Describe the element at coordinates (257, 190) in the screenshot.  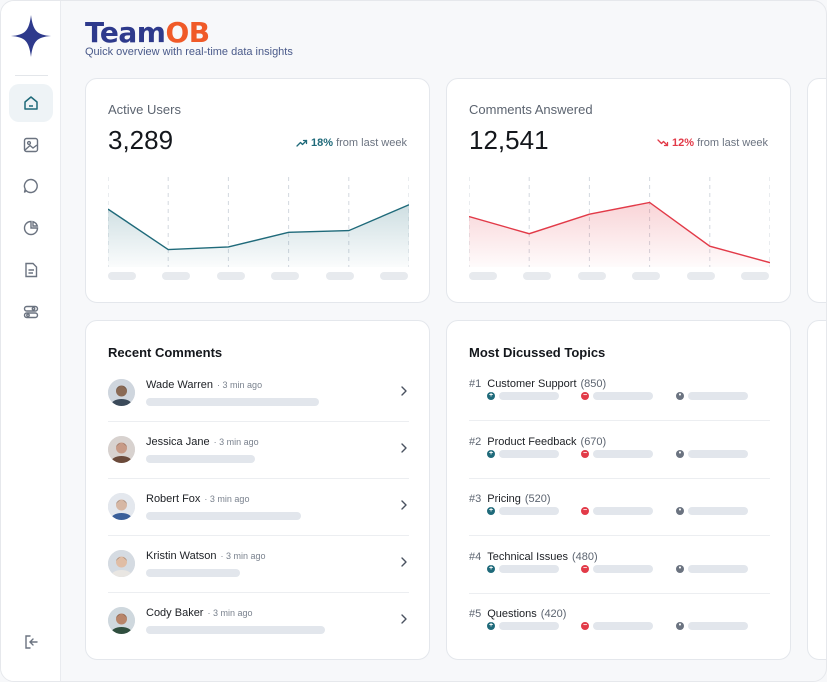
I see `active-users-card: Active Users 3,289 18% from last week` at that location.